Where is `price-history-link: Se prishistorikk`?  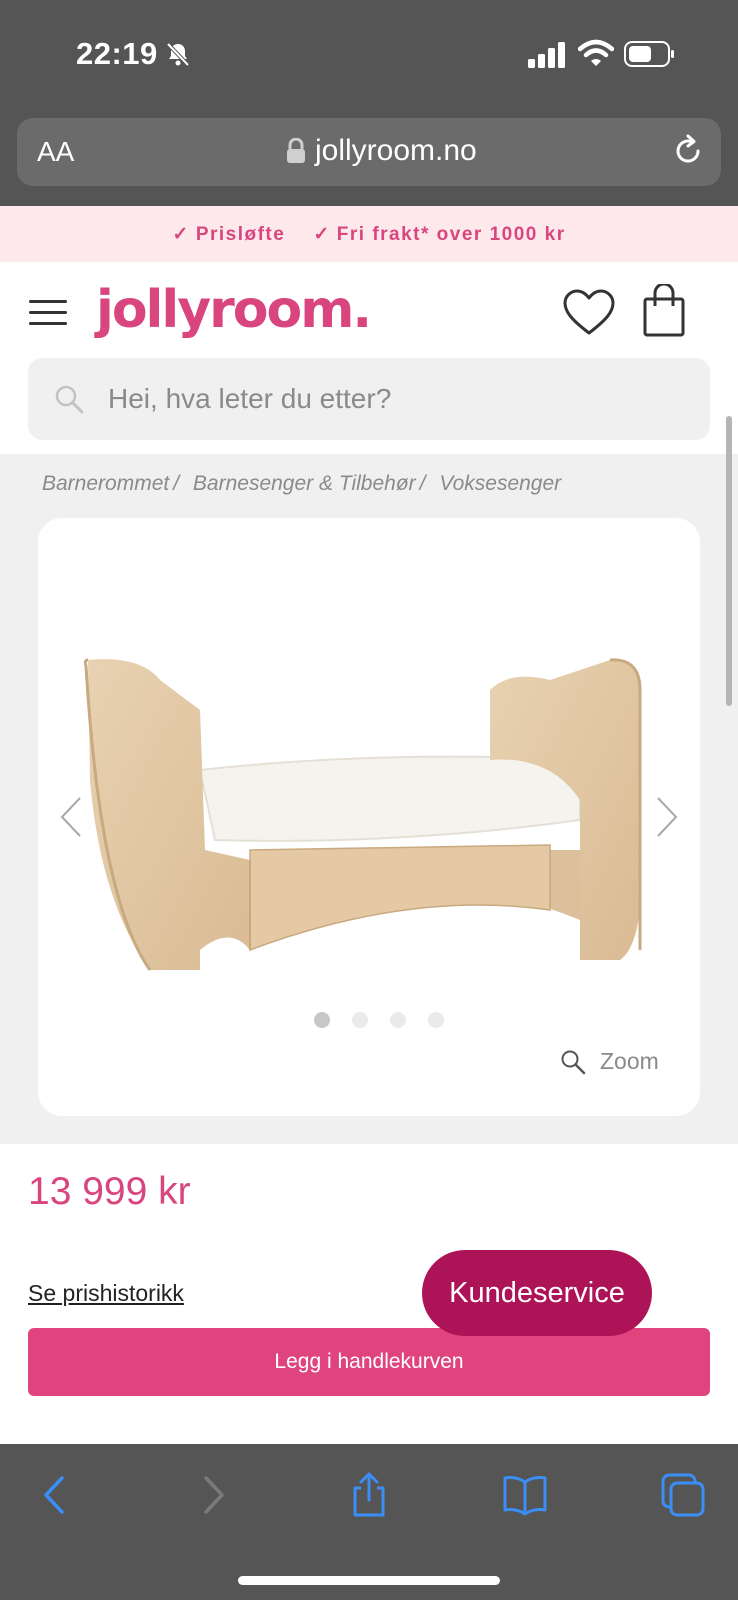
price-history-link: Se prishistorikk is located at coordinates (106, 1293).